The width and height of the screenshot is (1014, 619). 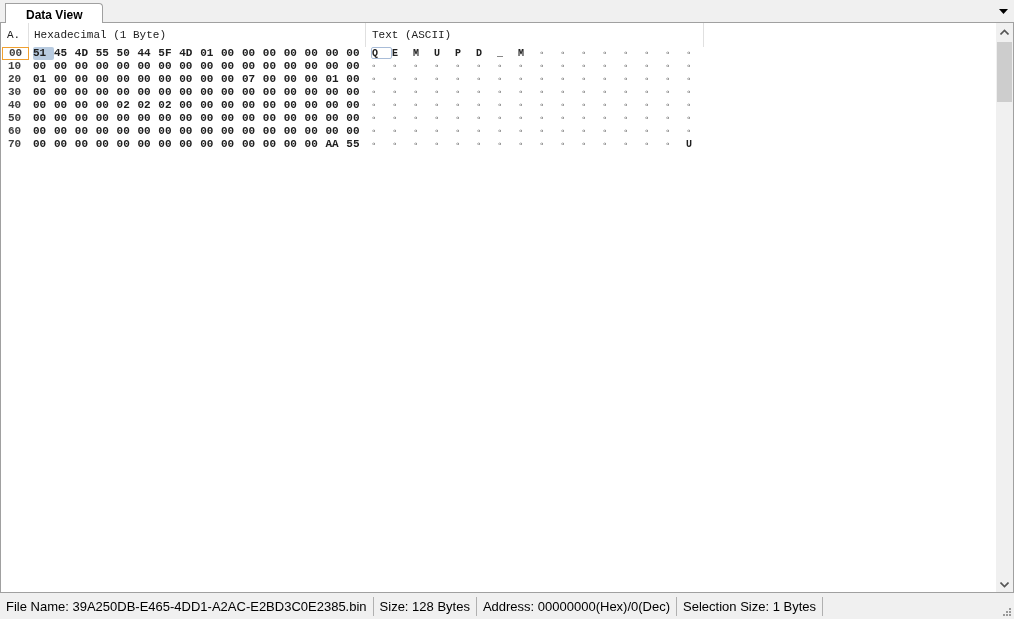 I want to click on tab: Data View, so click(x=54, y=13).